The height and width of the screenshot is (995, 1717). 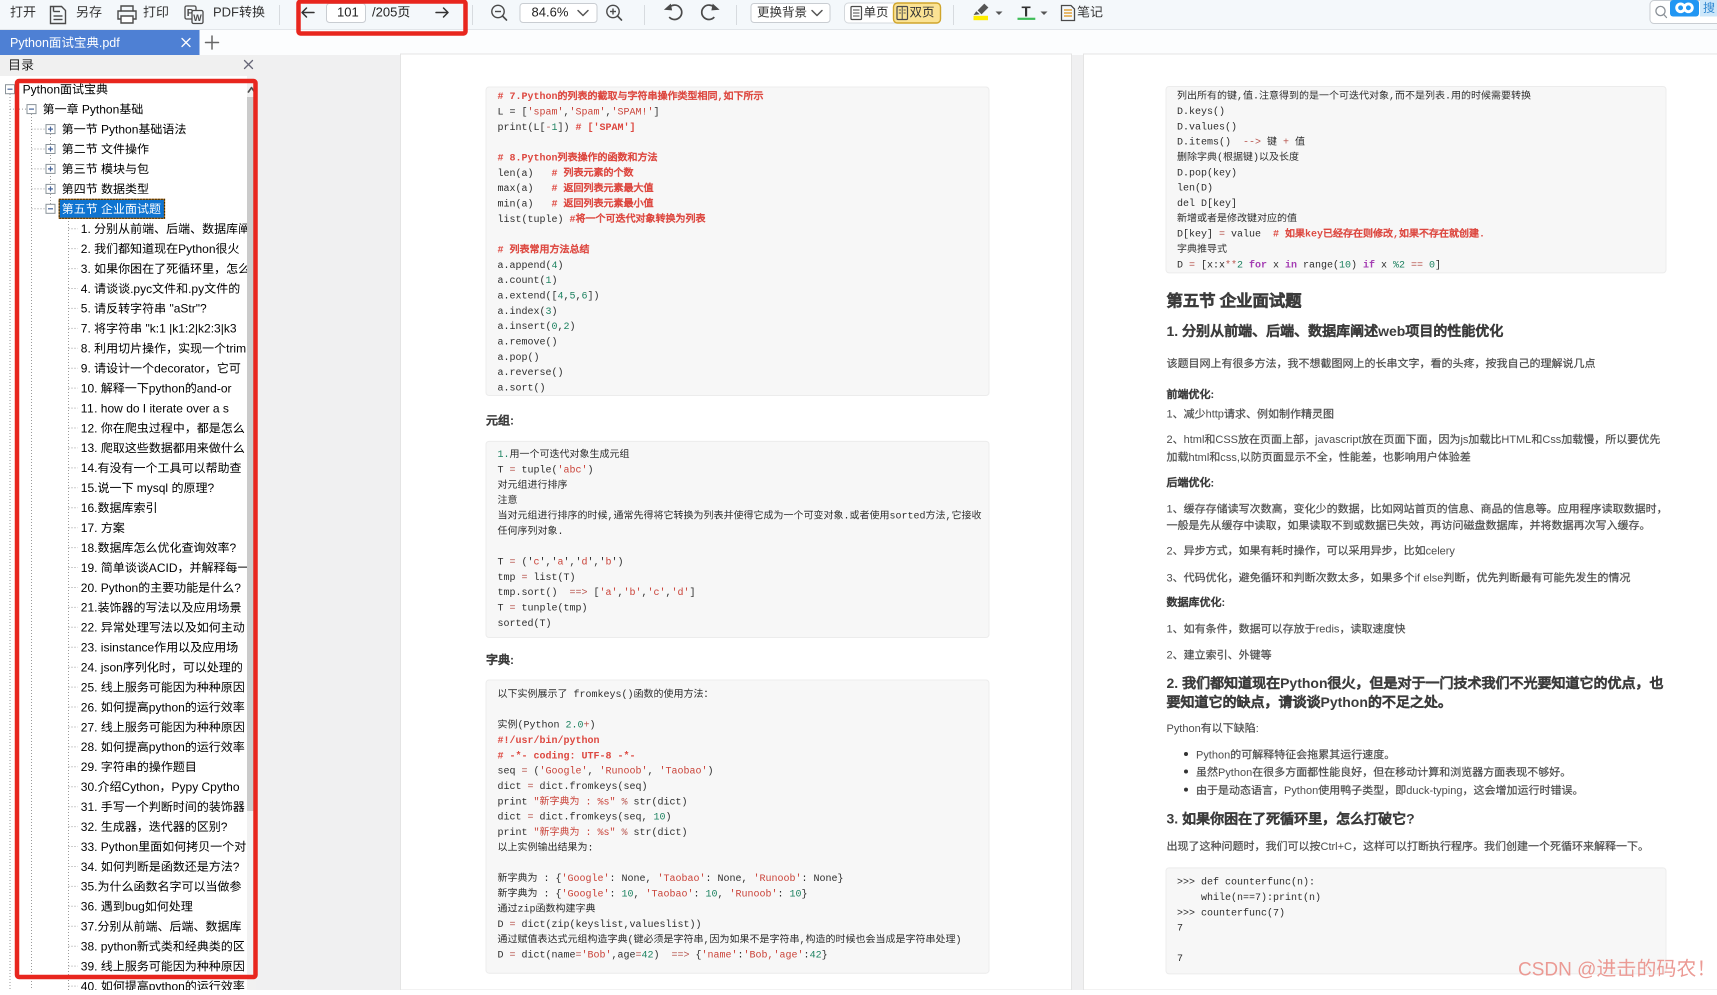 I want to click on svg-text: 13., so click(x=89, y=448).